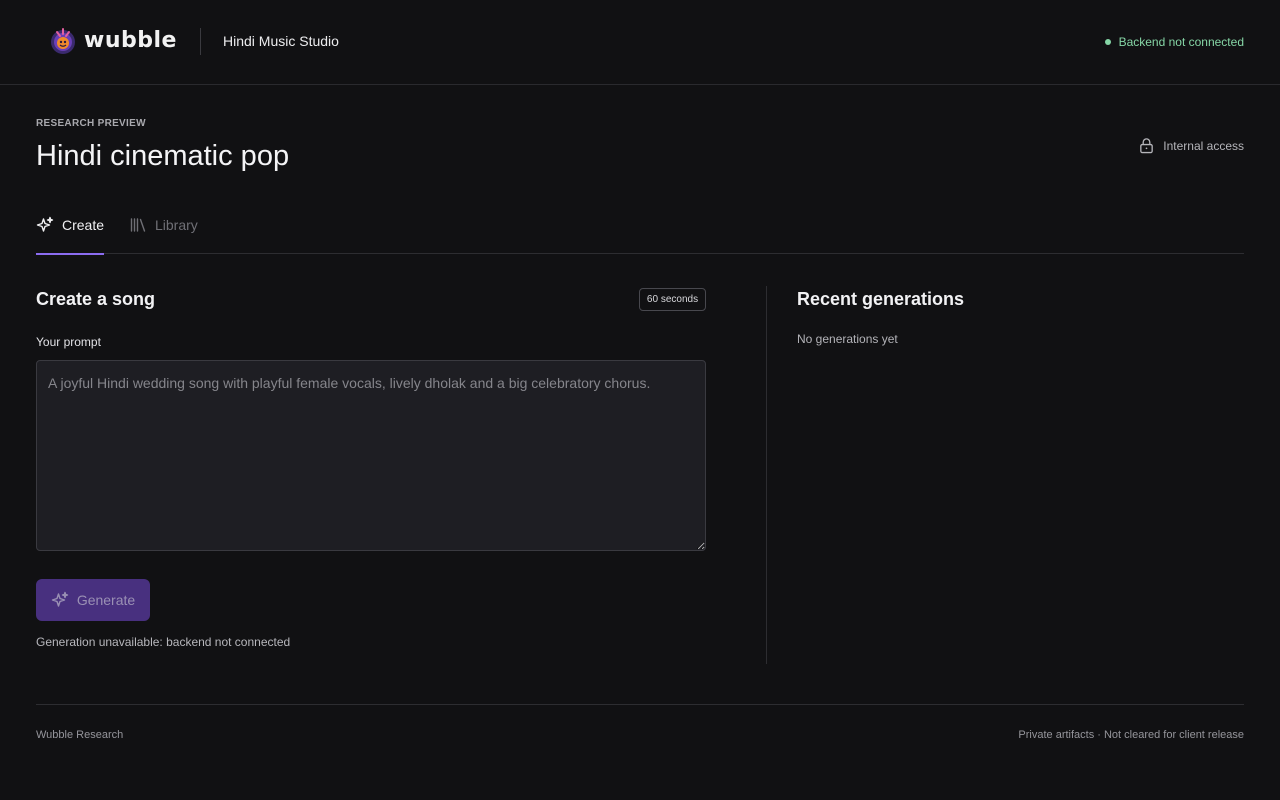 This screenshot has height=800, width=1280. I want to click on backend-status: Backend not connected, so click(1174, 42).